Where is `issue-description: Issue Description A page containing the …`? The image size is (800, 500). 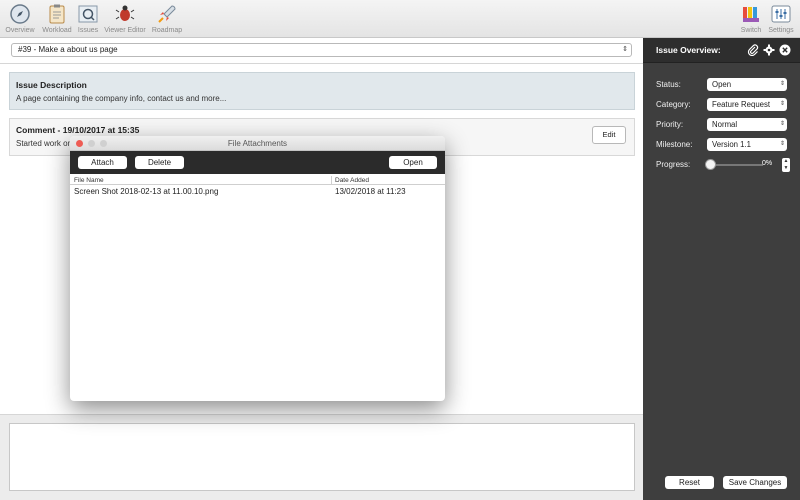
issue-description: Issue Description A page containing the … is located at coordinates (322, 91).